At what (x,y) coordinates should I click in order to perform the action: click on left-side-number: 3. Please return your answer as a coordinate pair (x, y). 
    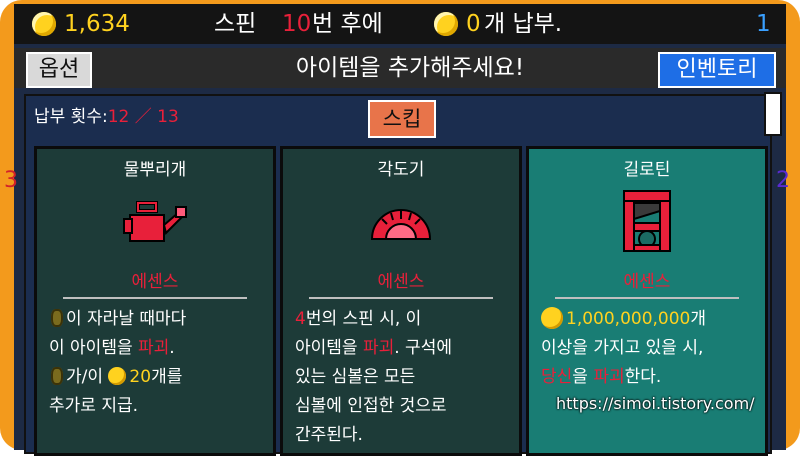
    Looking at the image, I should click on (11, 180).